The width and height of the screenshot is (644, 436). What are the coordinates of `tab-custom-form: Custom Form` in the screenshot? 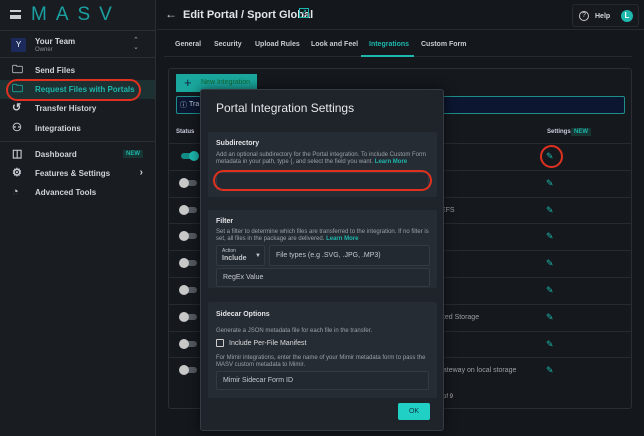 It's located at (444, 44).